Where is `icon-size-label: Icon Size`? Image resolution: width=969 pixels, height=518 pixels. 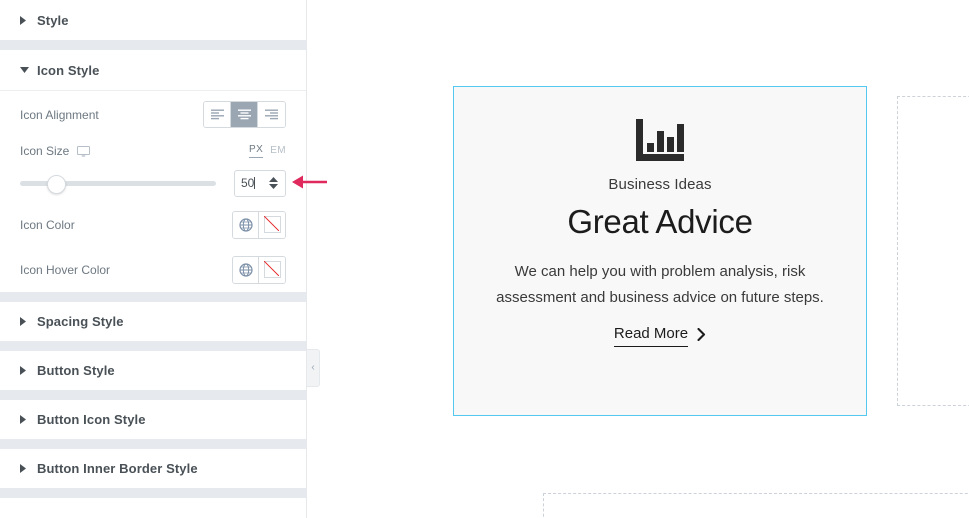
icon-size-label: Icon Size is located at coordinates (134, 151).